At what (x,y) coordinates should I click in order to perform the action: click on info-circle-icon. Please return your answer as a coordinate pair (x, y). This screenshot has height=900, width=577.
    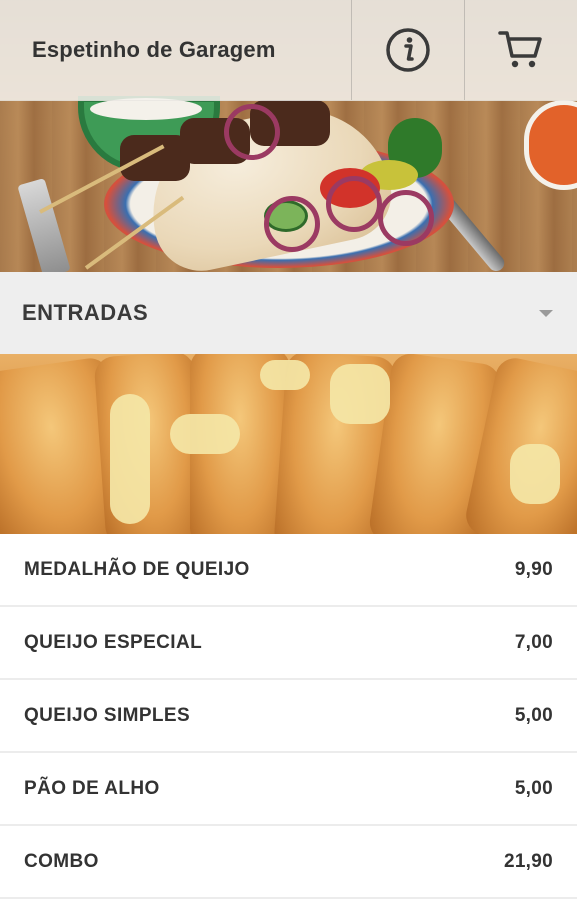
    Looking at the image, I should click on (408, 50).